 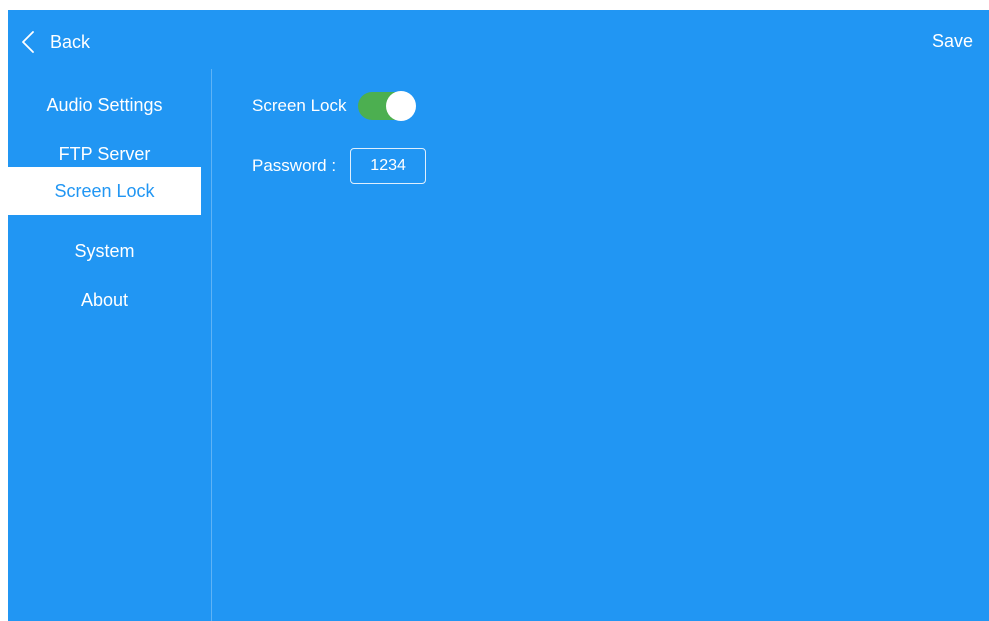 What do you see at coordinates (339, 166) in the screenshot?
I see `password-row: Password :` at bounding box center [339, 166].